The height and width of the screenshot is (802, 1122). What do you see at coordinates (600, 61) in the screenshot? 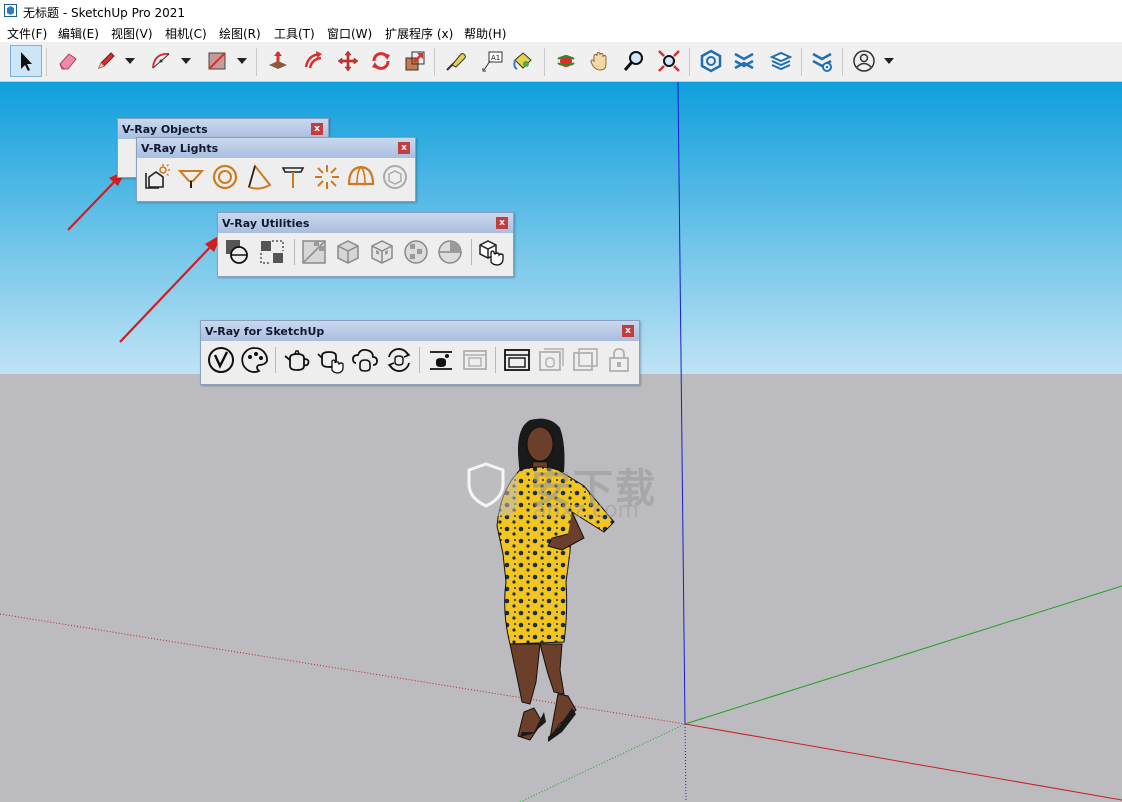
I see `pan-tool-button` at bounding box center [600, 61].